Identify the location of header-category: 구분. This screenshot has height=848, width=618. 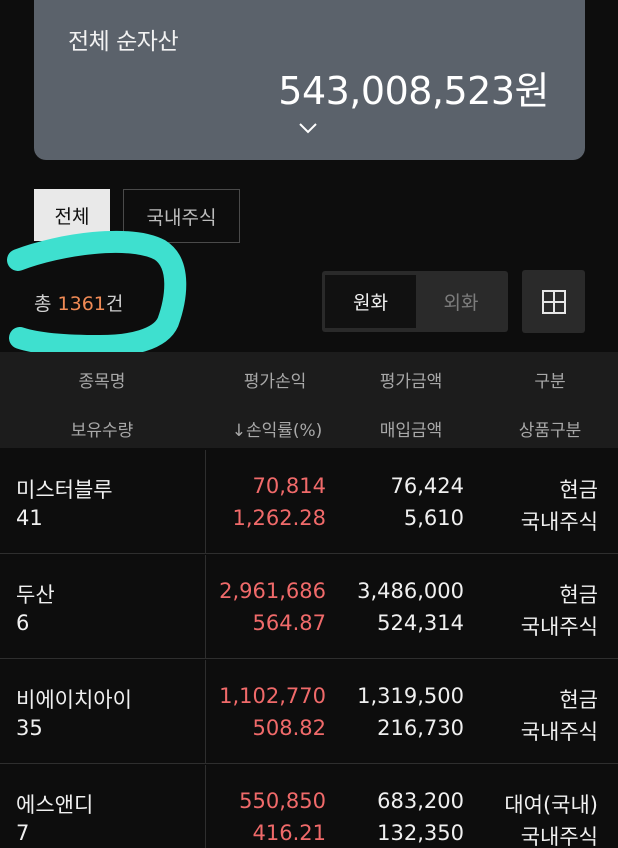
(550, 379).